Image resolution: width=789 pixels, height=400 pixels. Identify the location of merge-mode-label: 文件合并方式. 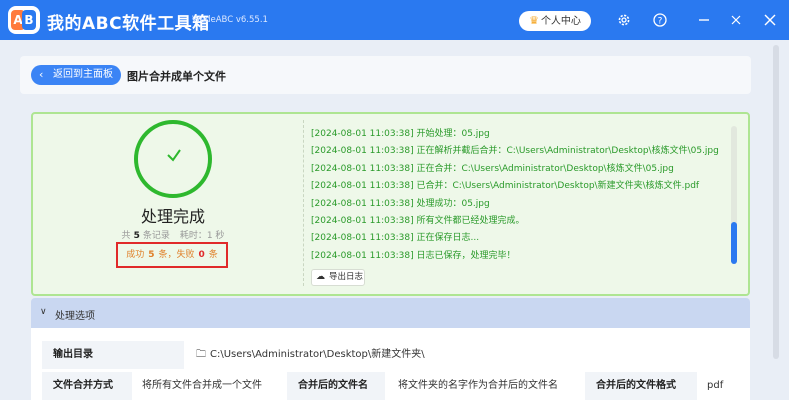
(87, 386).